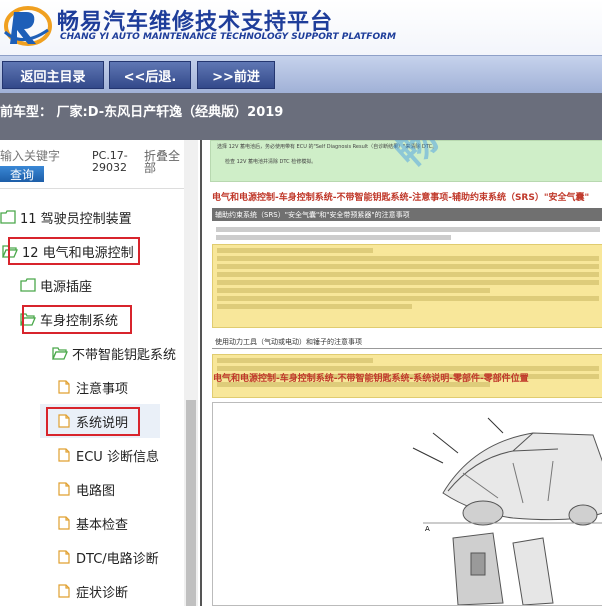 This screenshot has height=606, width=602. What do you see at coordinates (27, 26) in the screenshot?
I see `brand-logo` at bounding box center [27, 26].